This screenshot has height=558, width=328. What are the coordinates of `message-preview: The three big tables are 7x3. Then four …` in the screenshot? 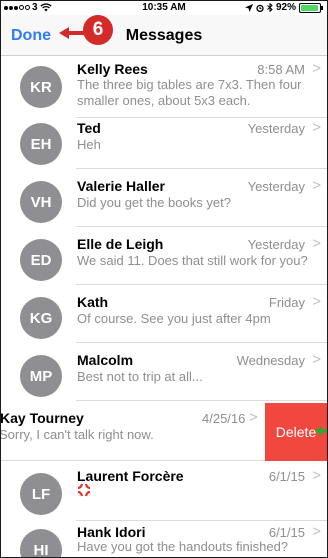 It's located at (189, 92).